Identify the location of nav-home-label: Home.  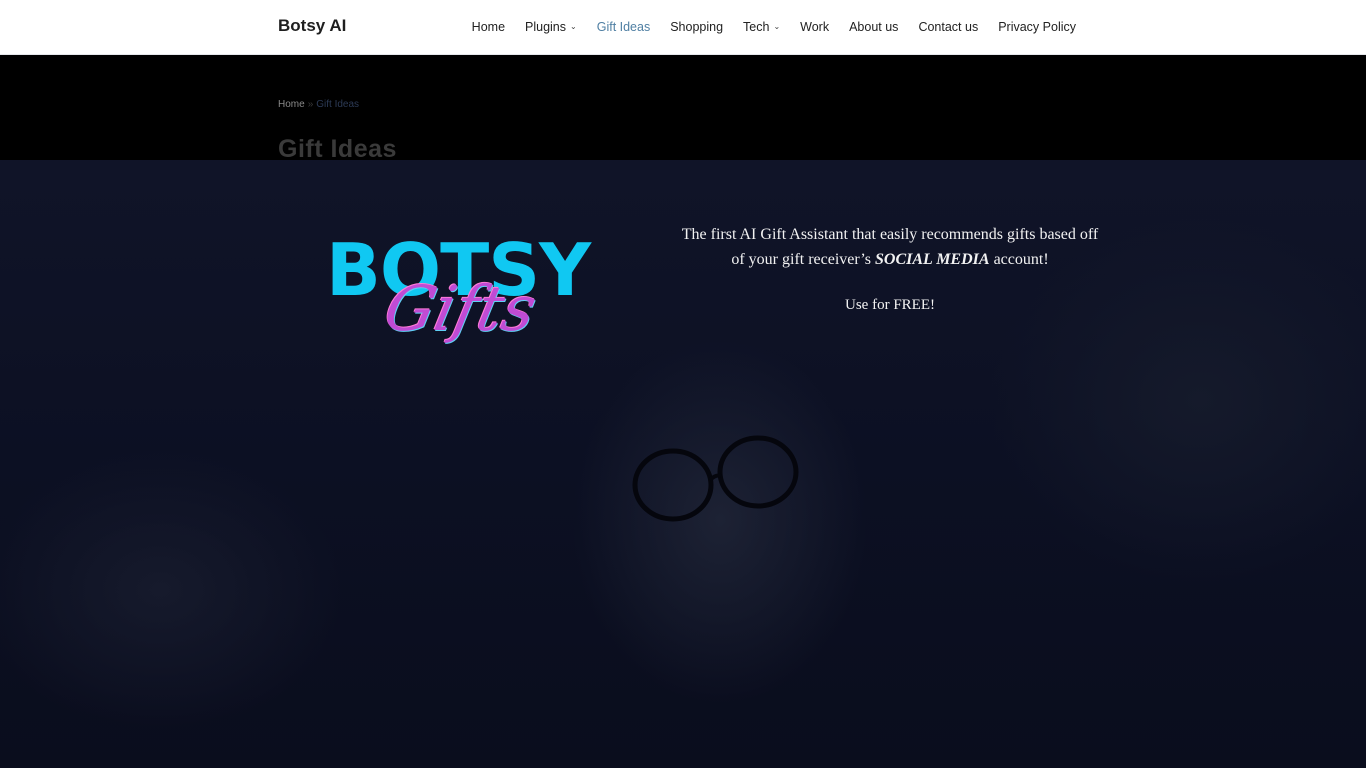
(488, 27).